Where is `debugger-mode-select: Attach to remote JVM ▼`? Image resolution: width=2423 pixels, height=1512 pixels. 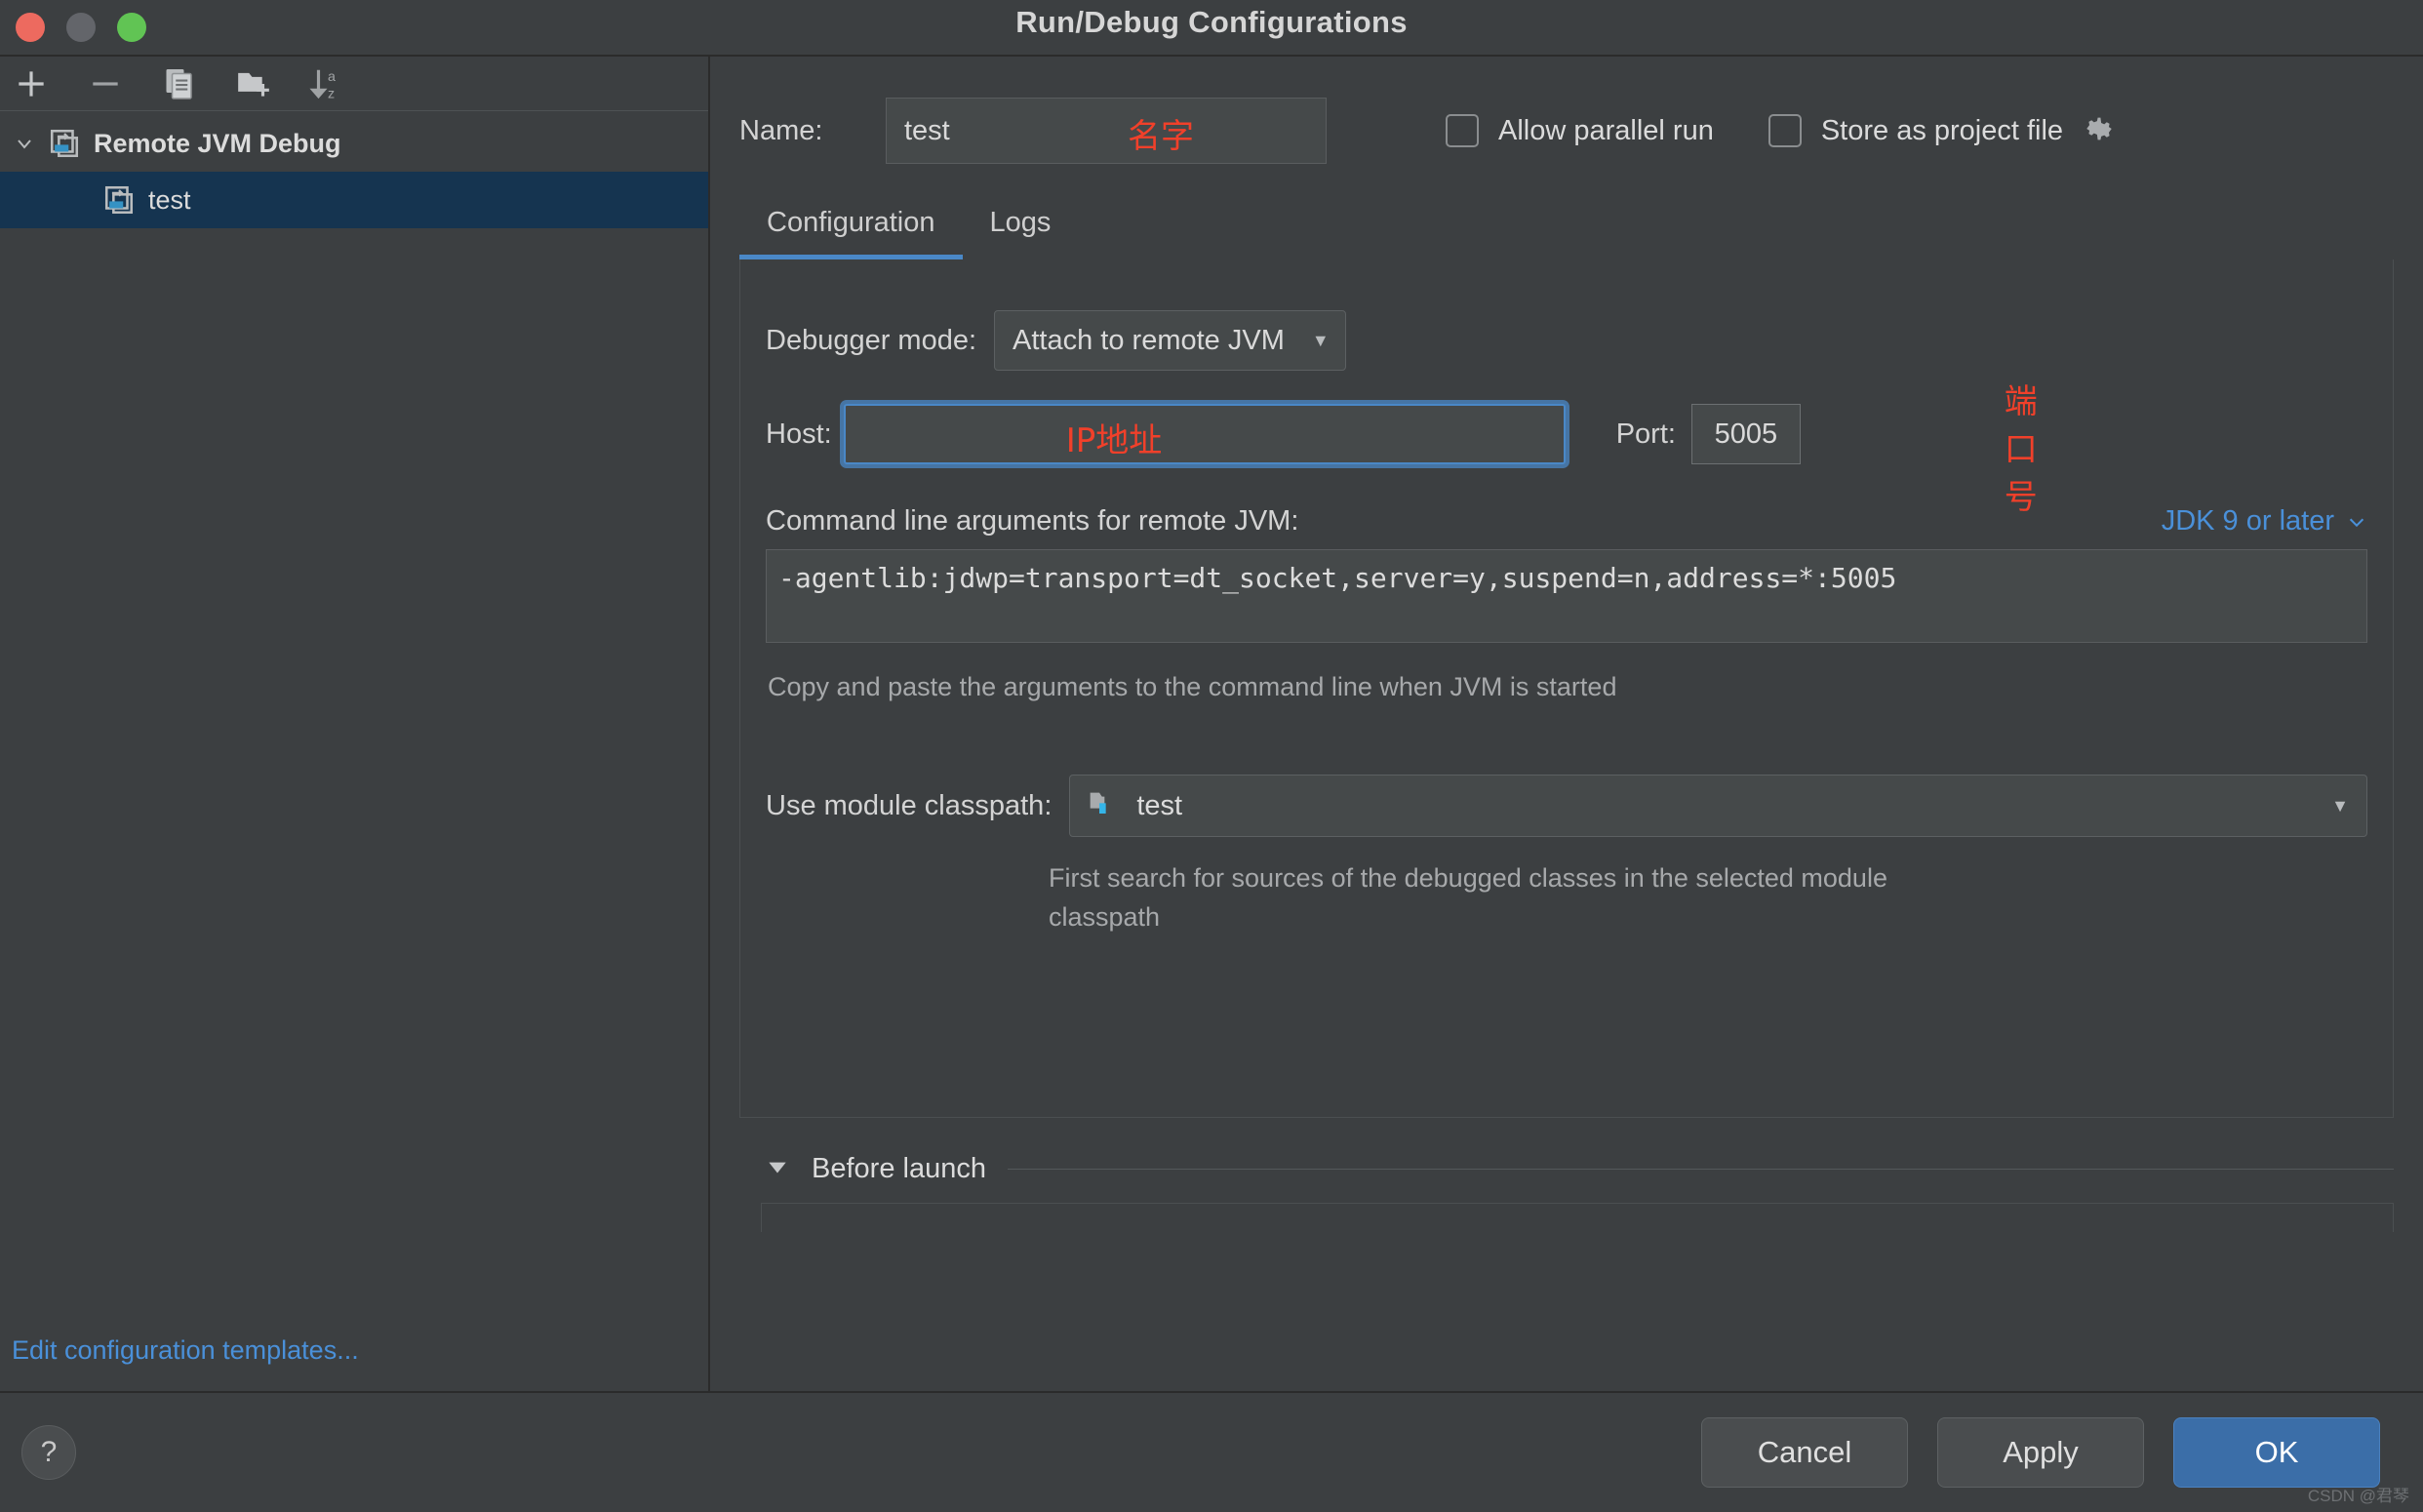 debugger-mode-select: Attach to remote JVM ▼ is located at coordinates (1170, 340).